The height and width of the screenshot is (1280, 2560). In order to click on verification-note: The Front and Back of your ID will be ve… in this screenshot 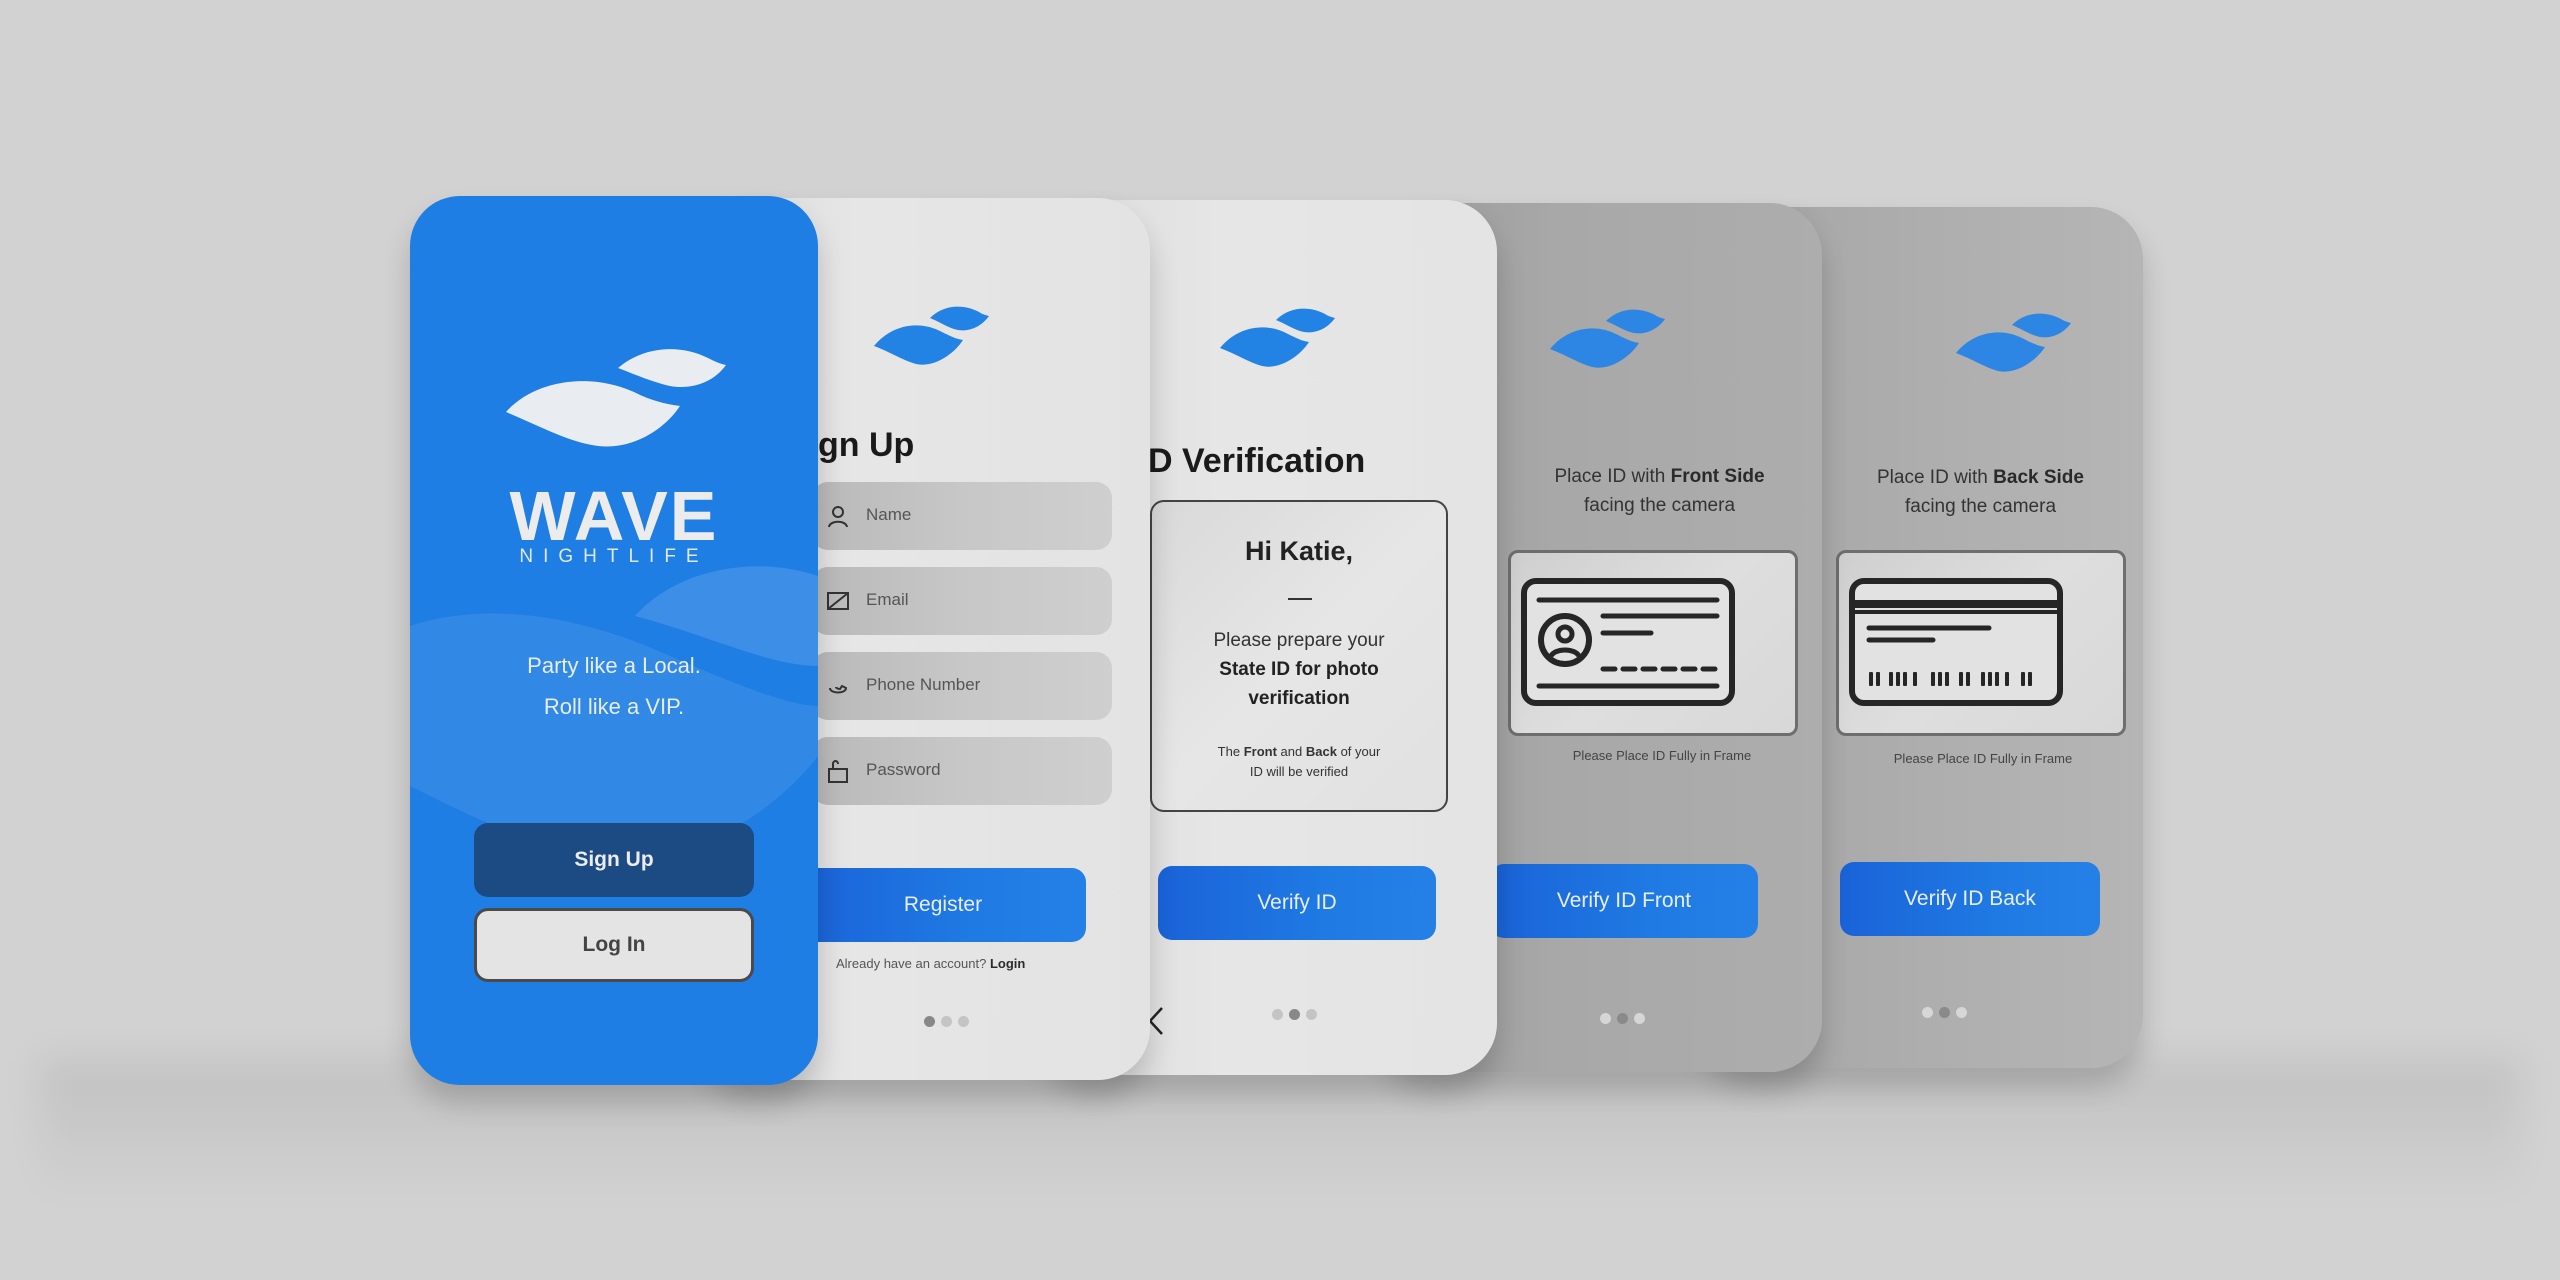, I will do `click(1299, 761)`.